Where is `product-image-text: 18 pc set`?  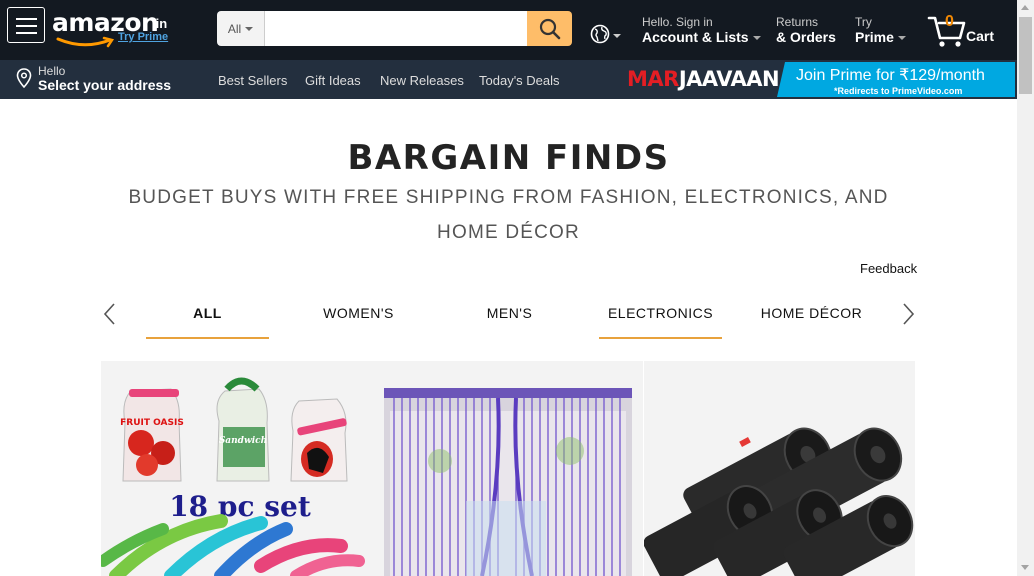
product-image-text: 18 pc set is located at coordinates (240, 506).